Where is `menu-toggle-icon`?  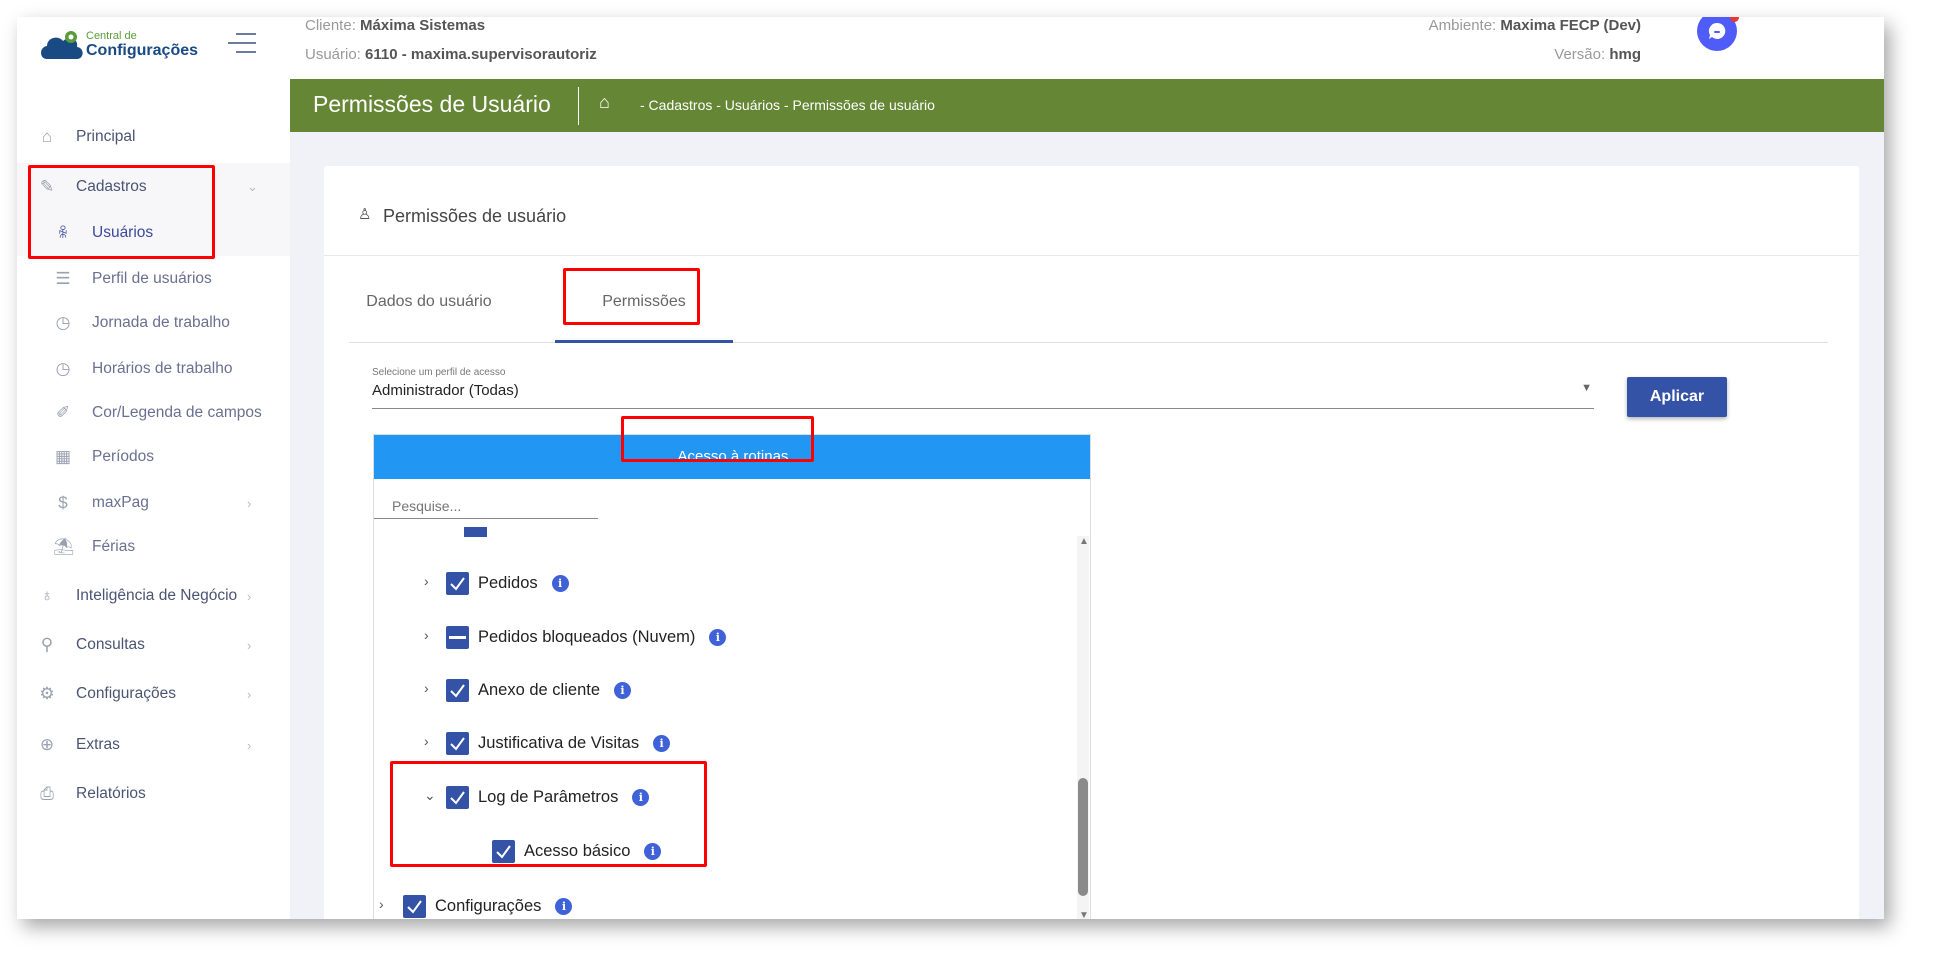 menu-toggle-icon is located at coordinates (242, 43).